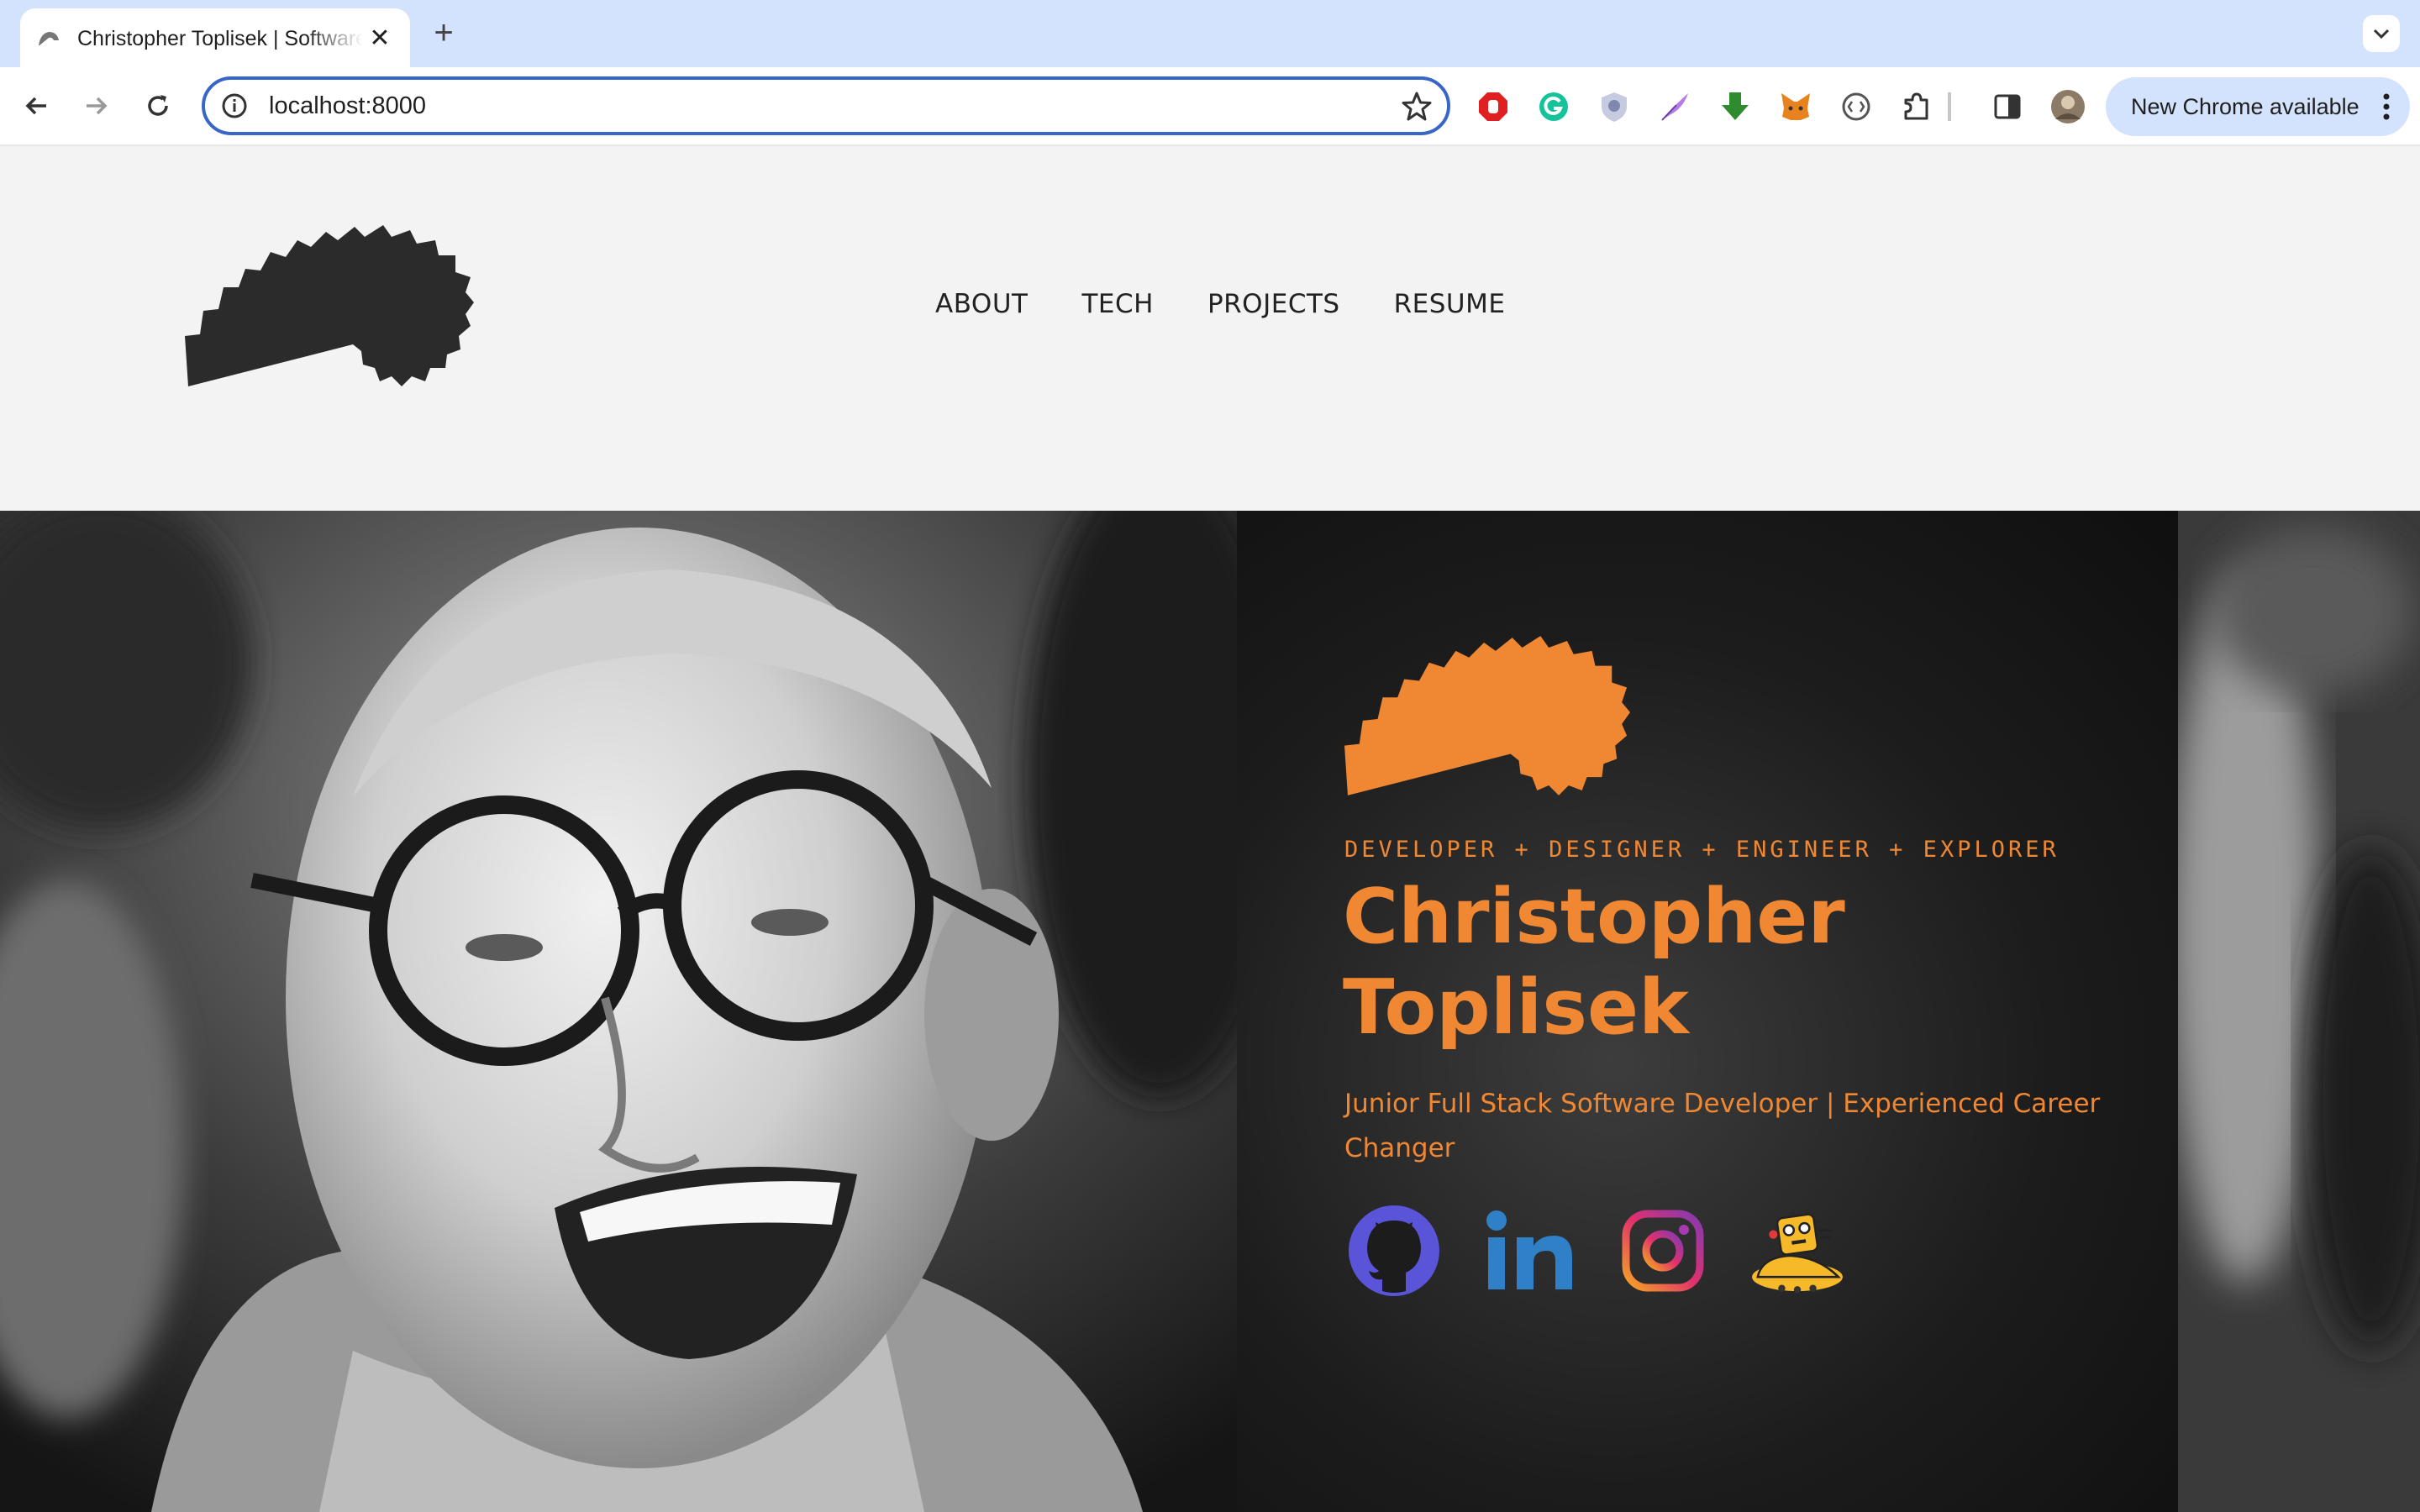 This screenshot has height=1512, width=2420. What do you see at coordinates (1615, 106) in the screenshot?
I see `privacy-badger-icon` at bounding box center [1615, 106].